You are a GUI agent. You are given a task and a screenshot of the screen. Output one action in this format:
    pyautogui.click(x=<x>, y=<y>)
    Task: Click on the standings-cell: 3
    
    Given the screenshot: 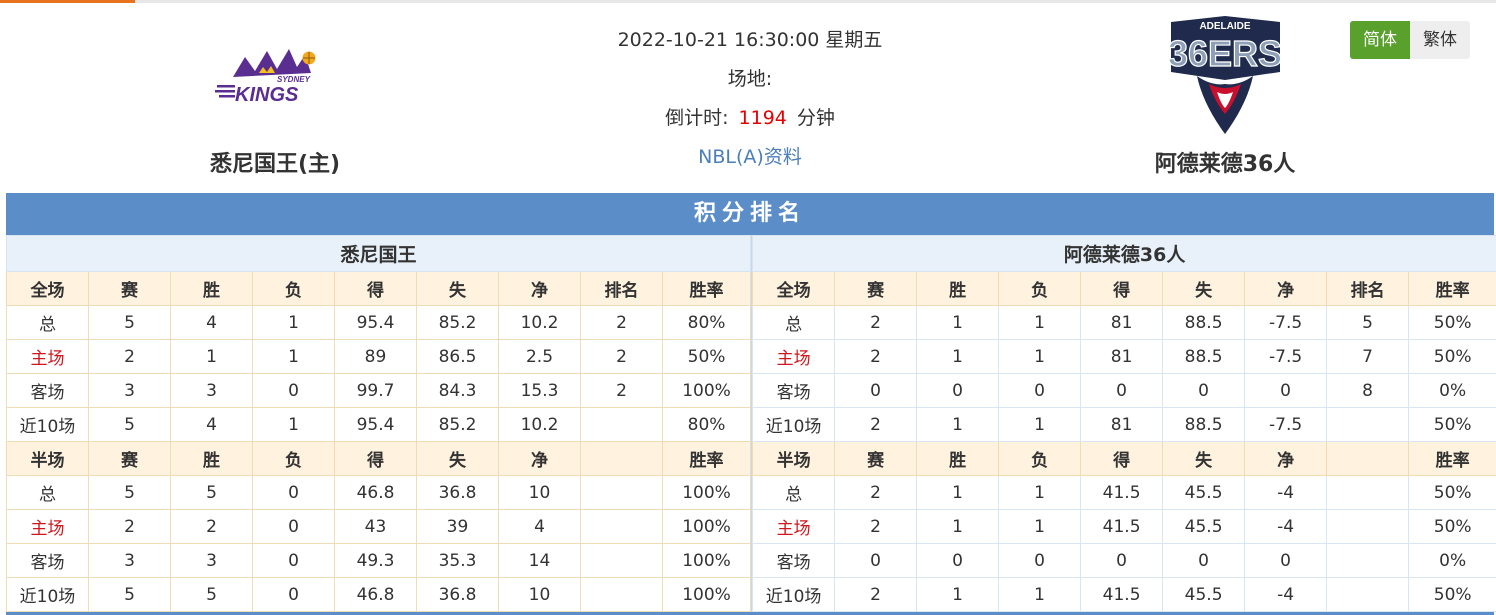 What is the action you would take?
    pyautogui.click(x=211, y=390)
    